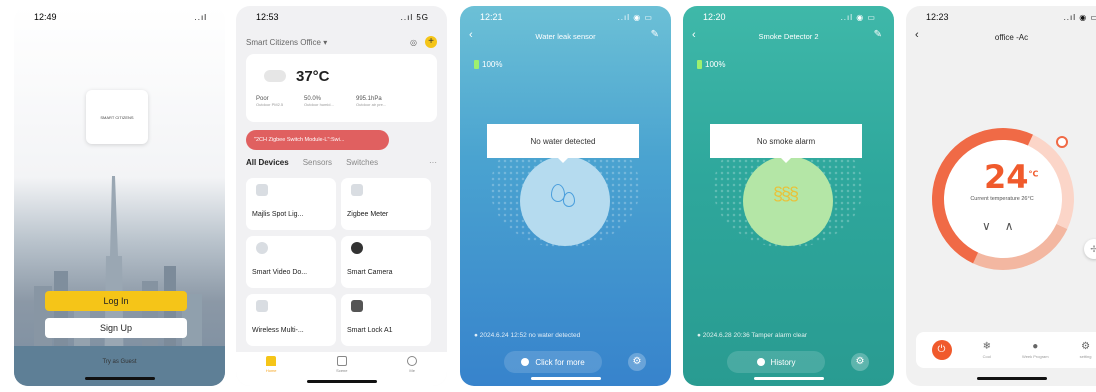 The height and width of the screenshot is (392, 1096). I want to click on history-icon, so click(760, 362).